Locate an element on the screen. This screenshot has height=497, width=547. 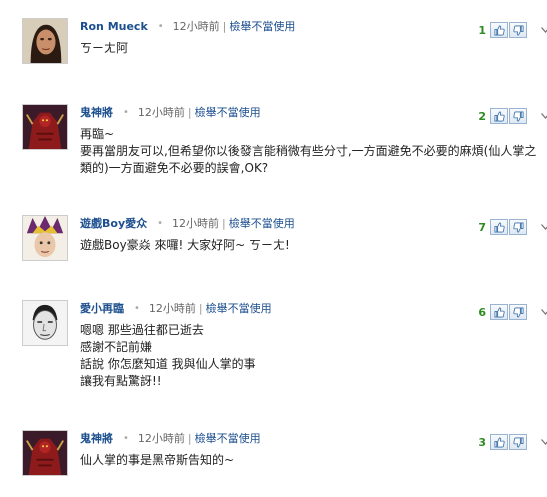
comment-meta: 遊戲Boy愛众 • 12小時前 | 檢舉不當使用 is located at coordinates (187, 223).